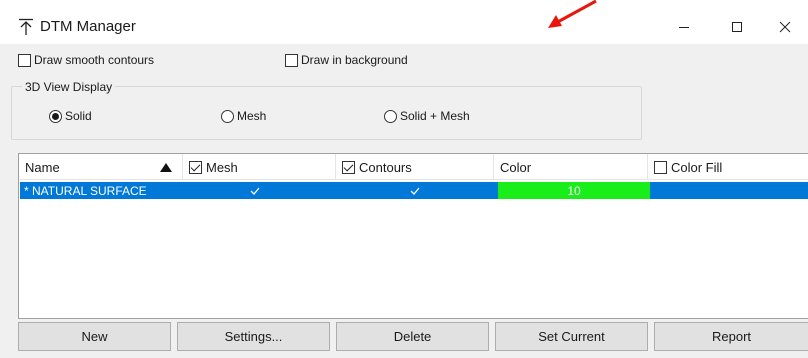  What do you see at coordinates (326, 113) in the screenshot?
I see `view-display-group` at bounding box center [326, 113].